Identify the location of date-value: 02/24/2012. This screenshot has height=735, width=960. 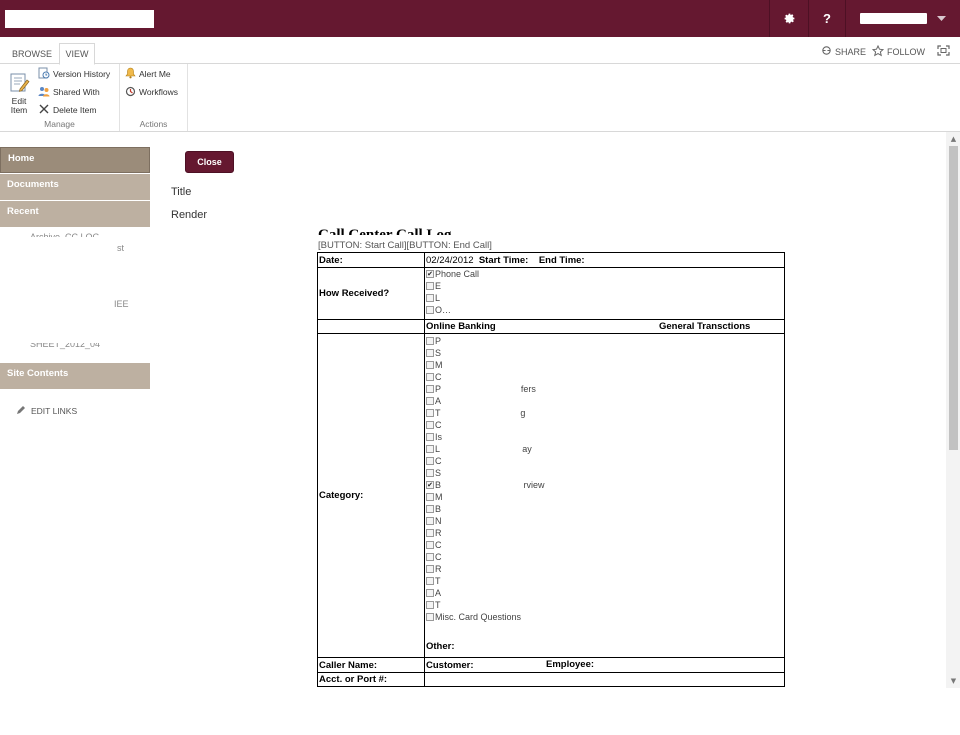
(450, 260).